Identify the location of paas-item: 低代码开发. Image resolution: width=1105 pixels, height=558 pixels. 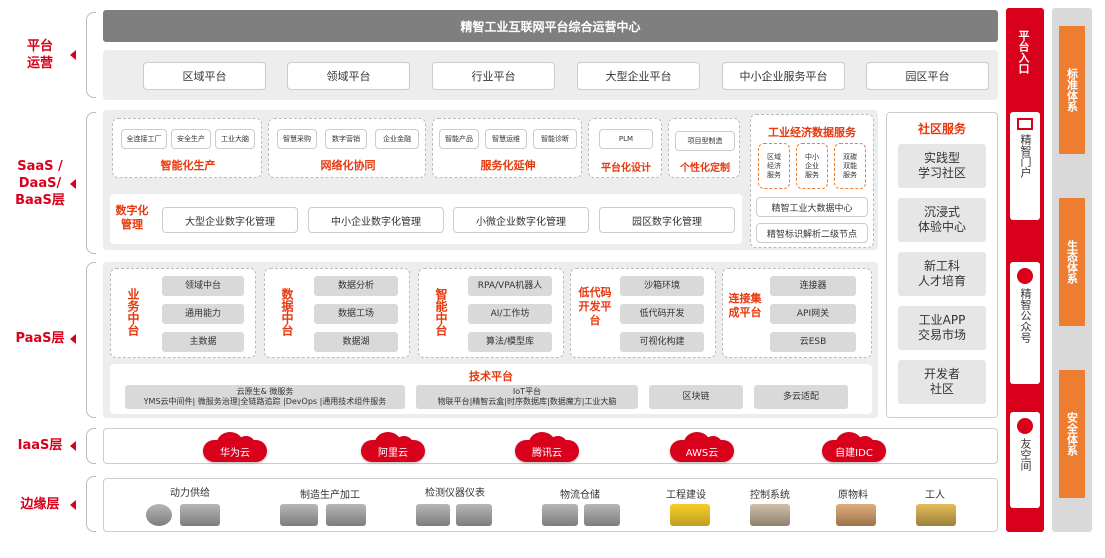
(662, 314).